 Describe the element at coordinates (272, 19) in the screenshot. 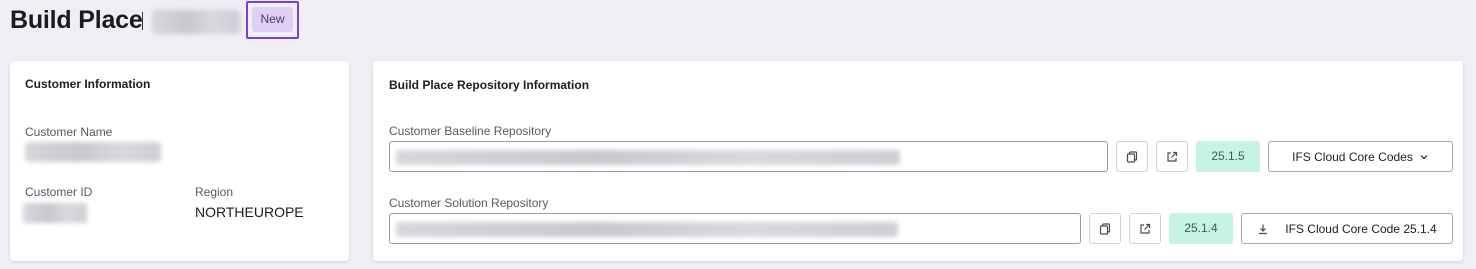

I see `status-badge: New` at that location.